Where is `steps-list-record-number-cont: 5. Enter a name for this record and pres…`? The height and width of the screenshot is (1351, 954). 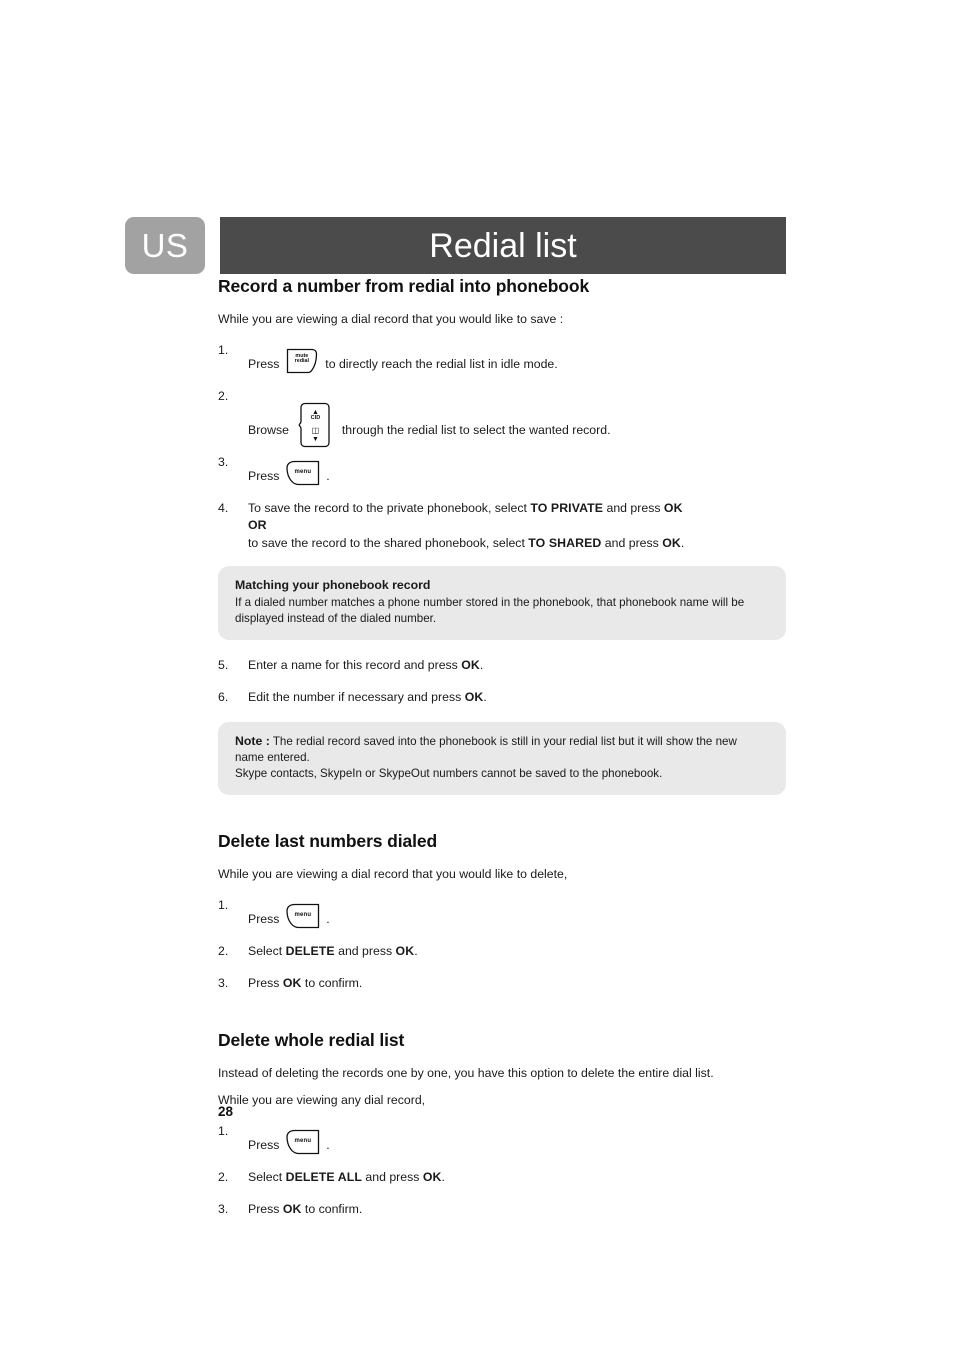
steps-list-record-number-cont: 5. Enter a name for this record and pres… is located at coordinates (502, 681).